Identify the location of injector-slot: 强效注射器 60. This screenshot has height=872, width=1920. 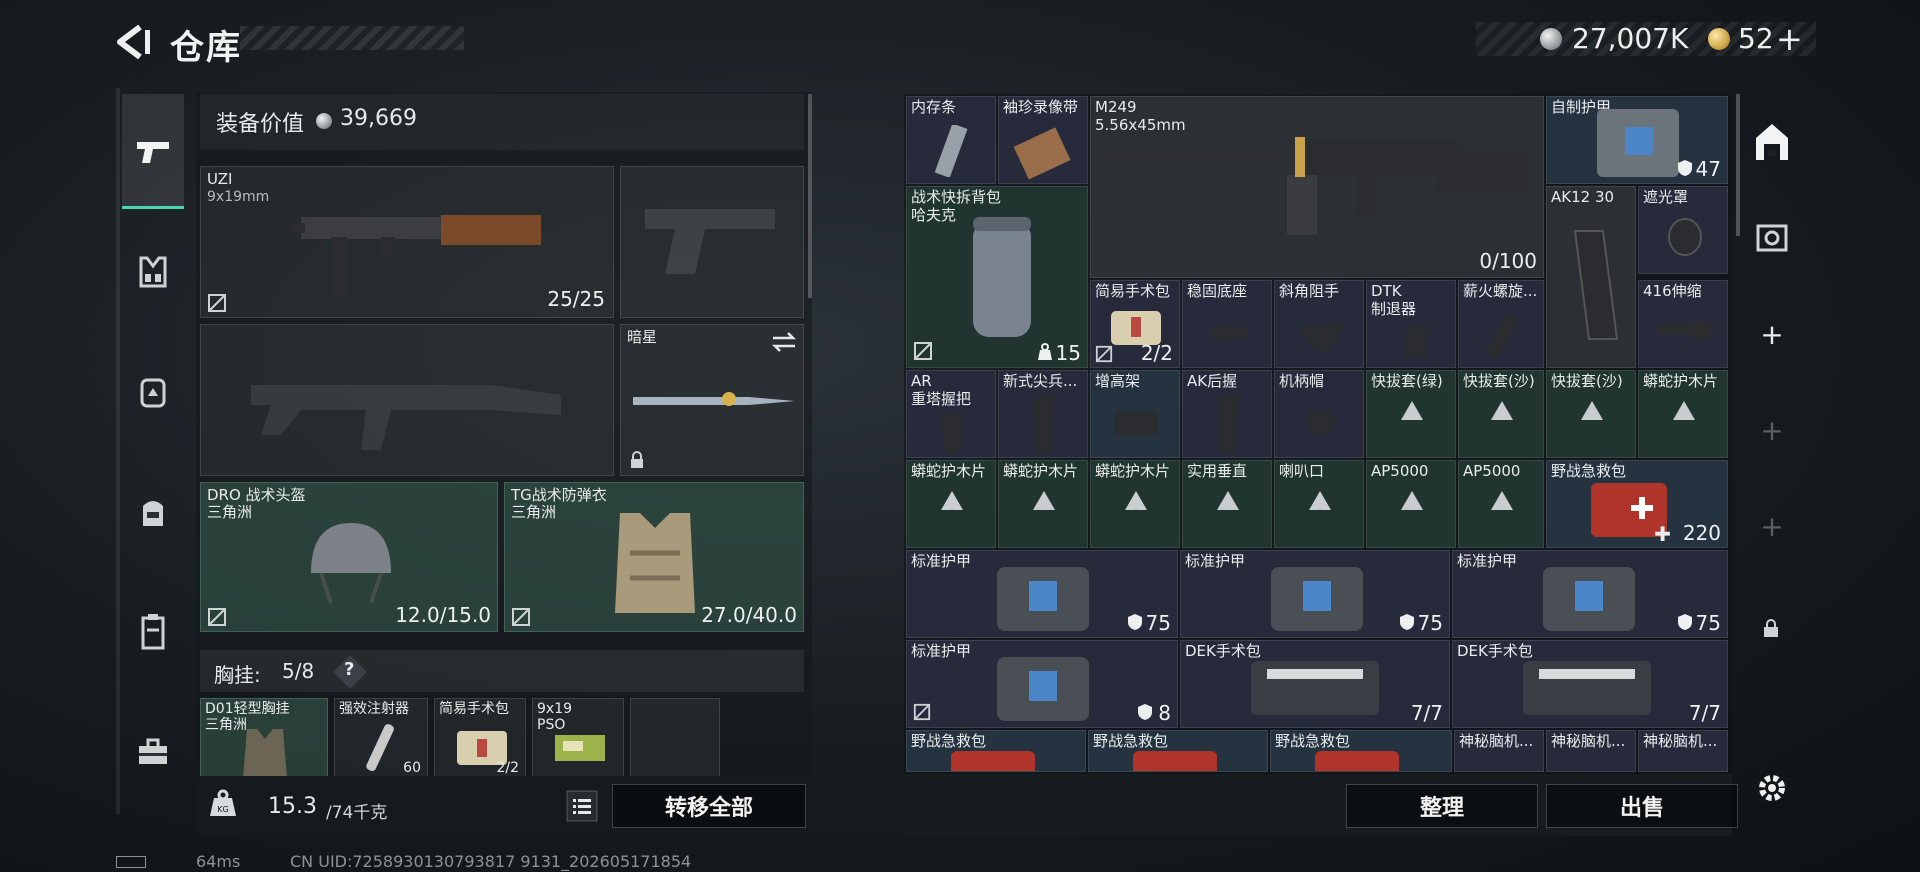
(381, 739).